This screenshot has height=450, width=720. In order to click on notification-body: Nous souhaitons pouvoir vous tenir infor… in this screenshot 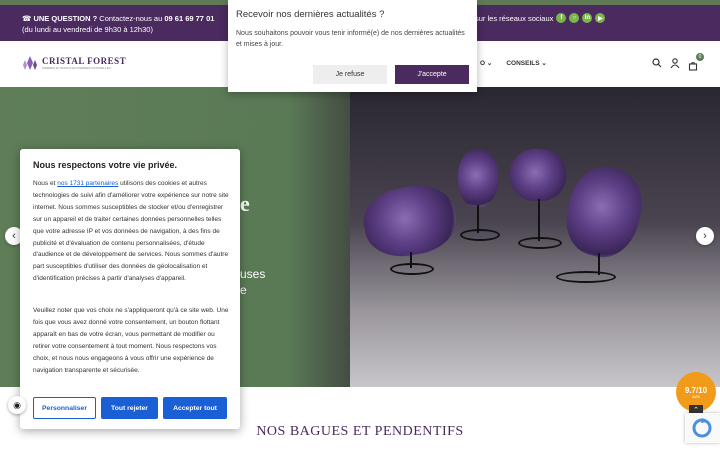, I will do `click(350, 39)`.